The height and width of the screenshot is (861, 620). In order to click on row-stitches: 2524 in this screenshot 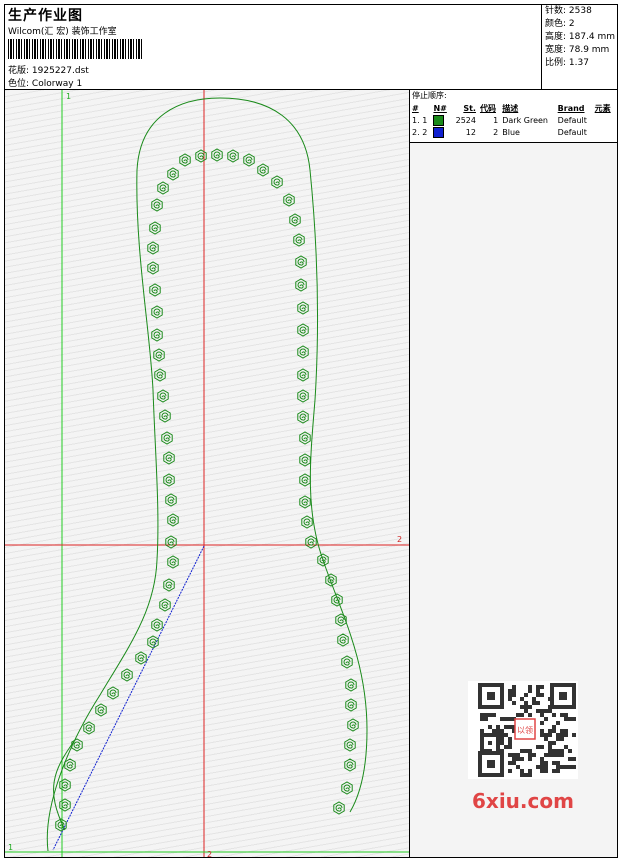, I will do `click(465, 120)`.